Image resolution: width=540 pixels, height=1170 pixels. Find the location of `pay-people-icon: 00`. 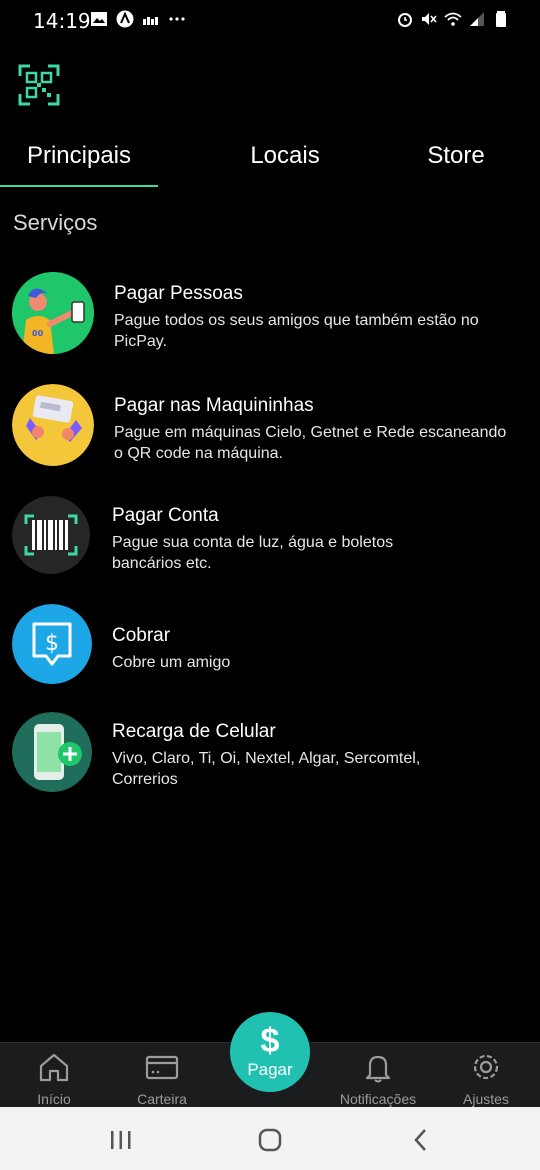

pay-people-icon: 00 is located at coordinates (53, 313).